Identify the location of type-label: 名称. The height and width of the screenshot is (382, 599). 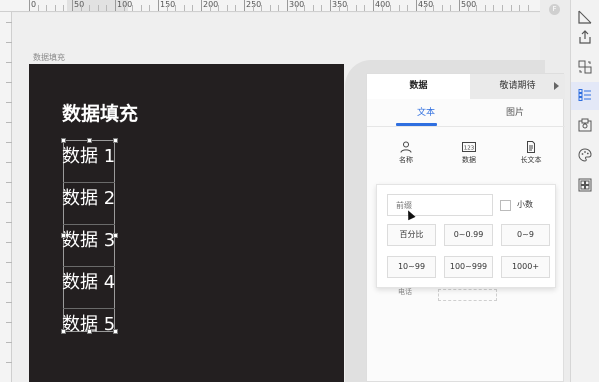
(406, 160).